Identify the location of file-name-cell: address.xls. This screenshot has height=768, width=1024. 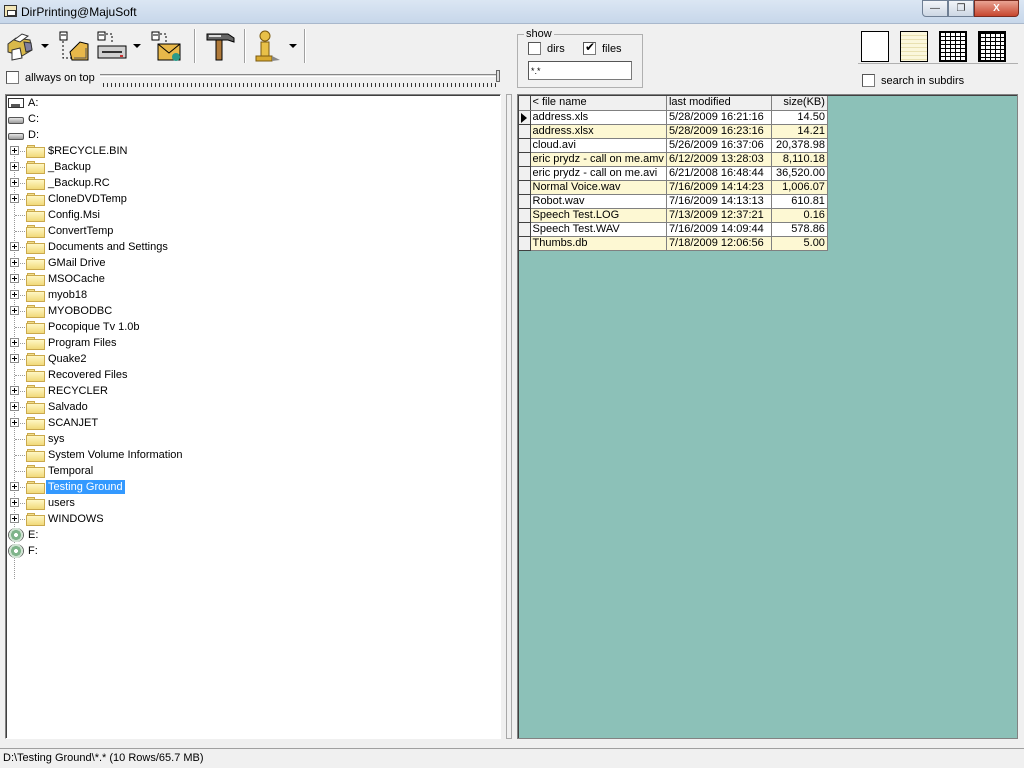
(598, 117).